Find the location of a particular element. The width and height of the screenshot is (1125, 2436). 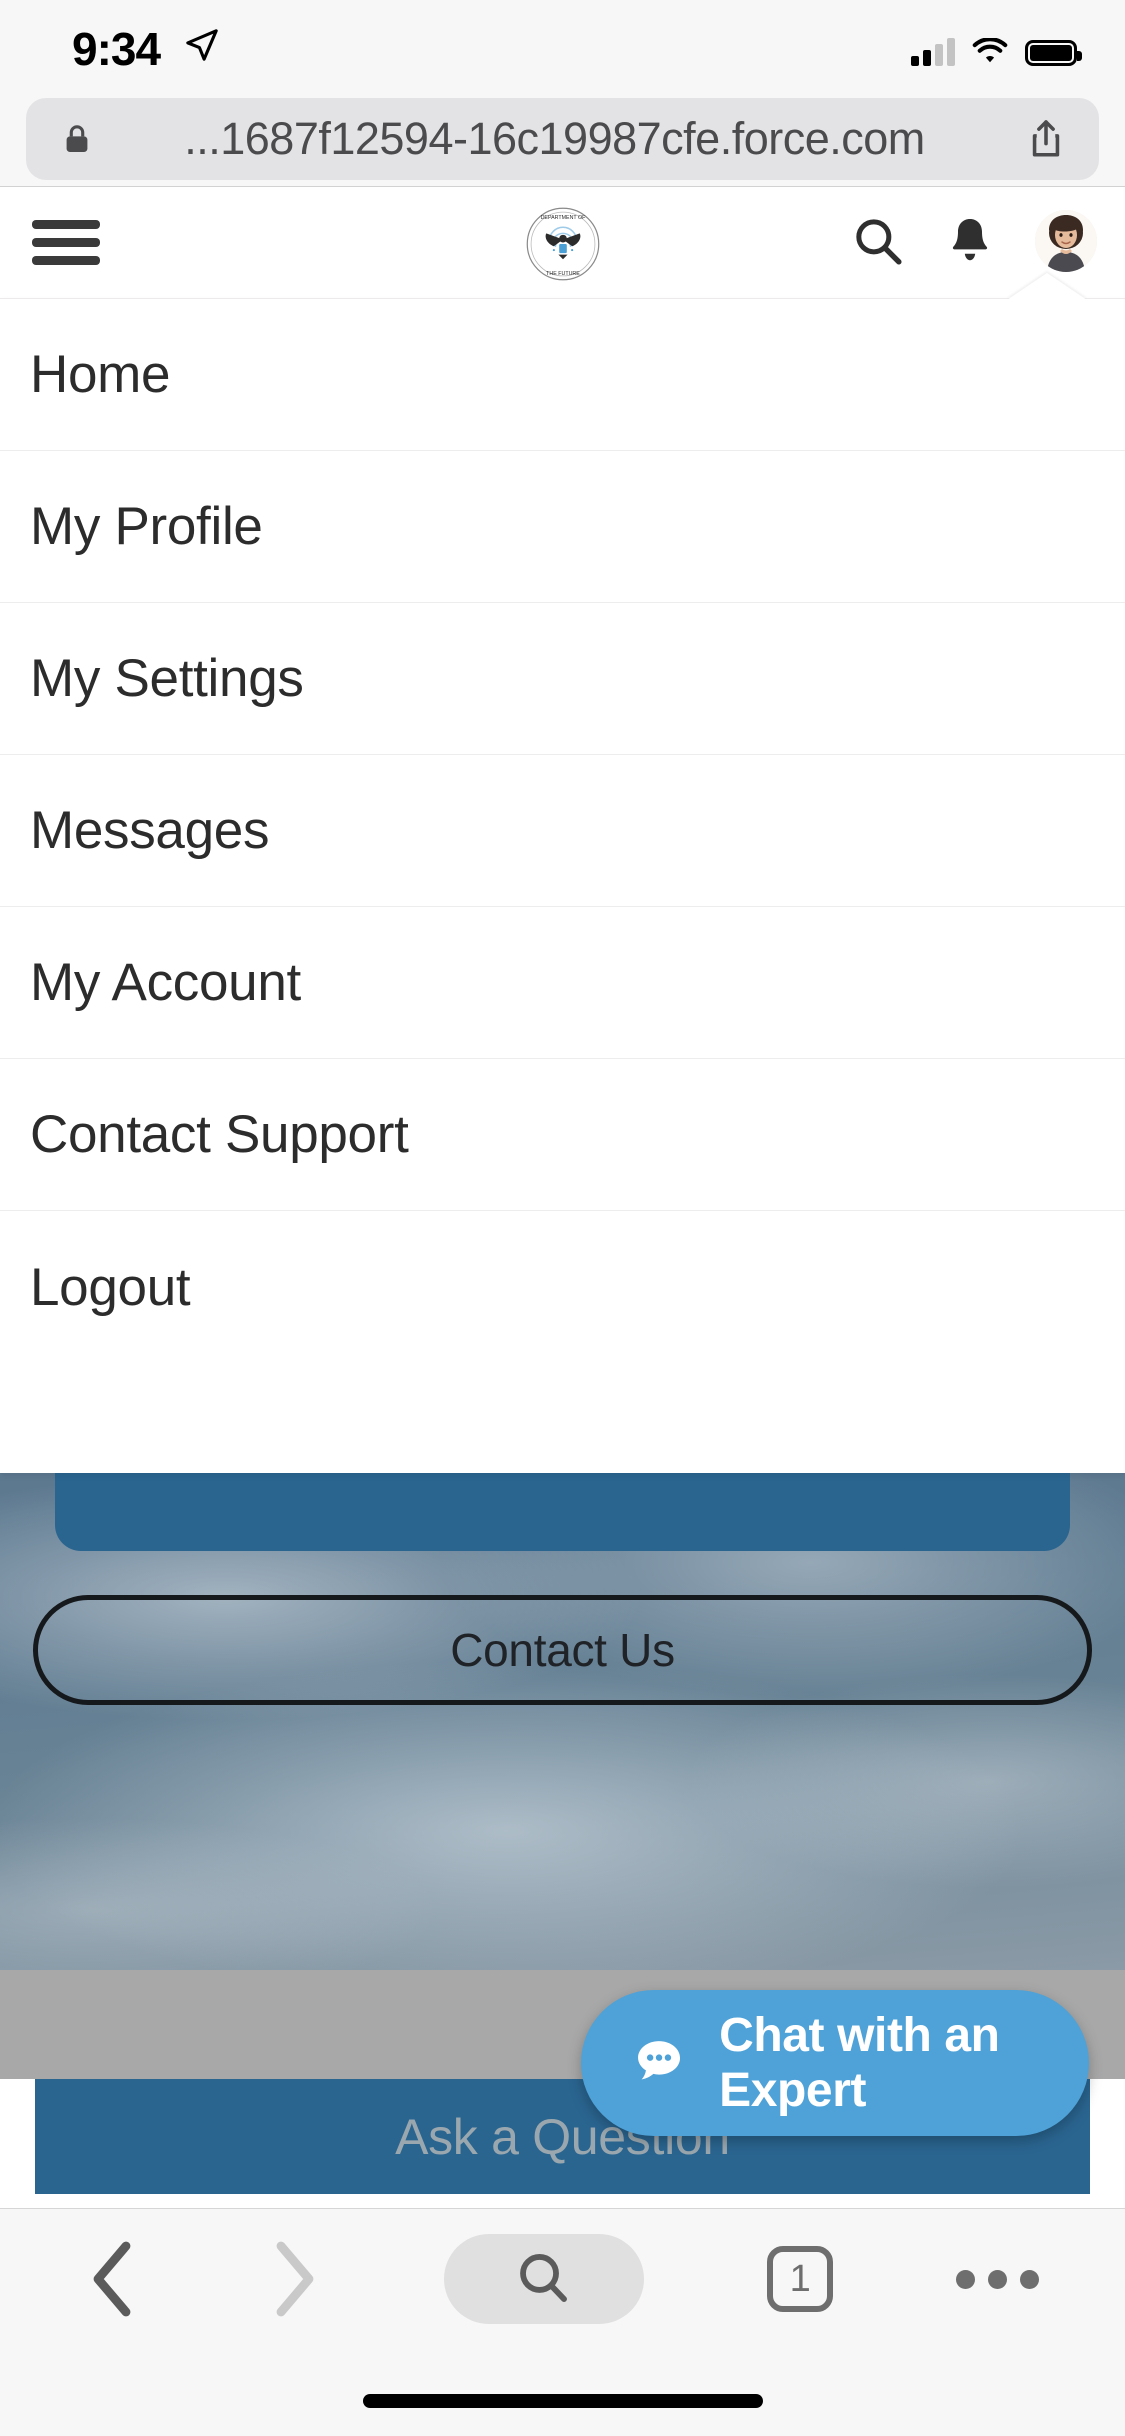

seal-text-top: DEPARTMENT OF is located at coordinates (563, 218).